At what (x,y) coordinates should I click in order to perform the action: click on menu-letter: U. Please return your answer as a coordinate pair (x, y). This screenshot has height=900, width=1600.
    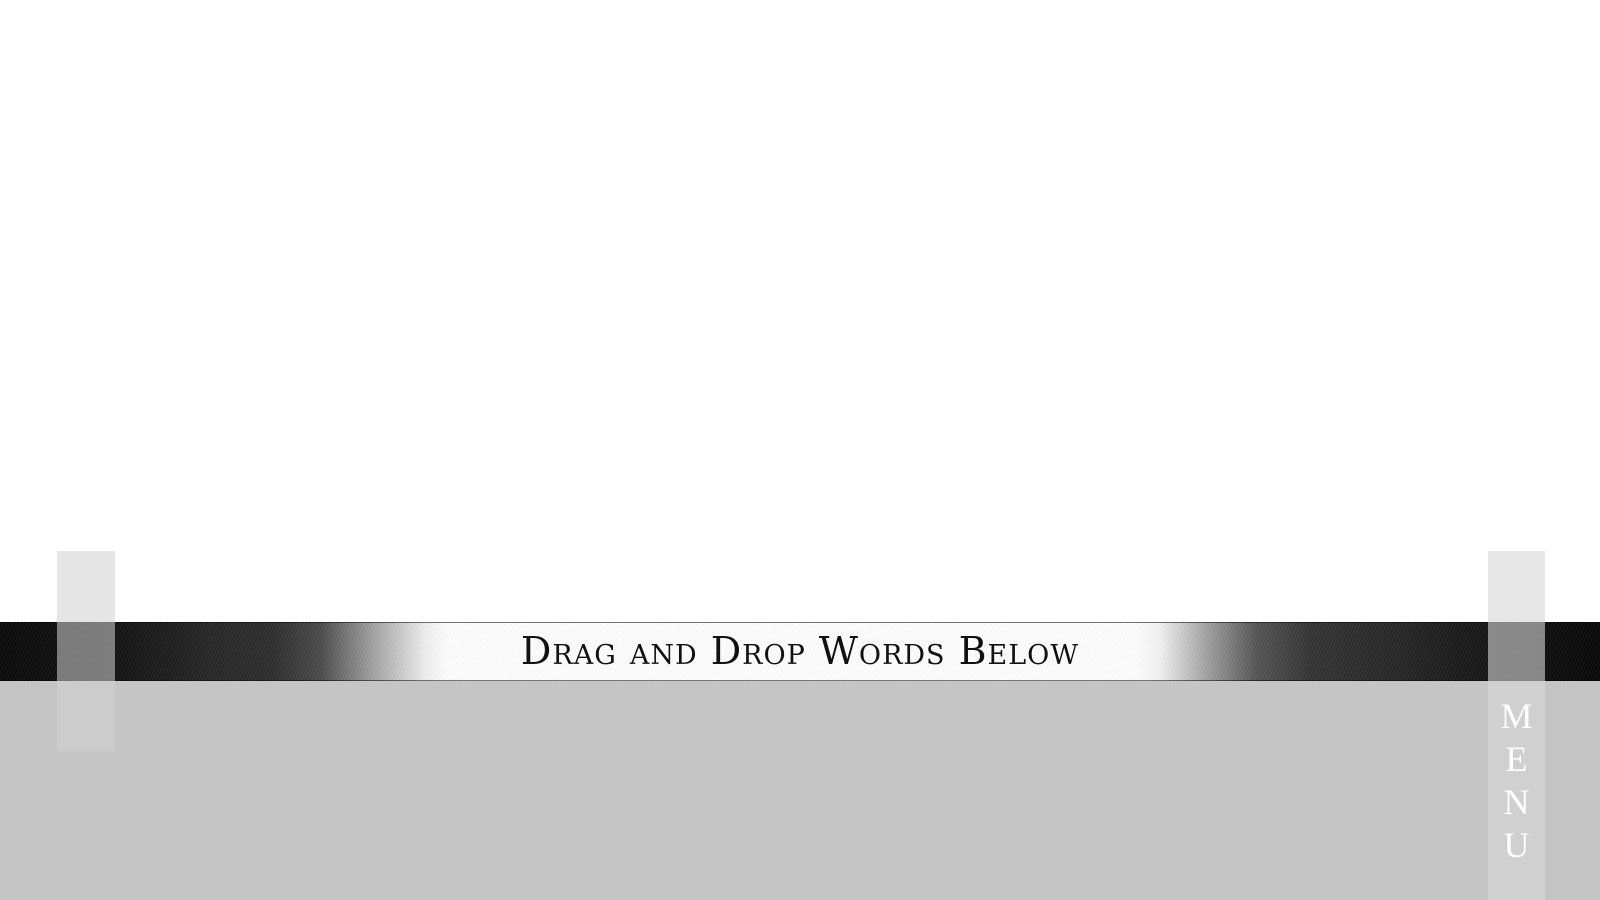
    Looking at the image, I should click on (1516, 845).